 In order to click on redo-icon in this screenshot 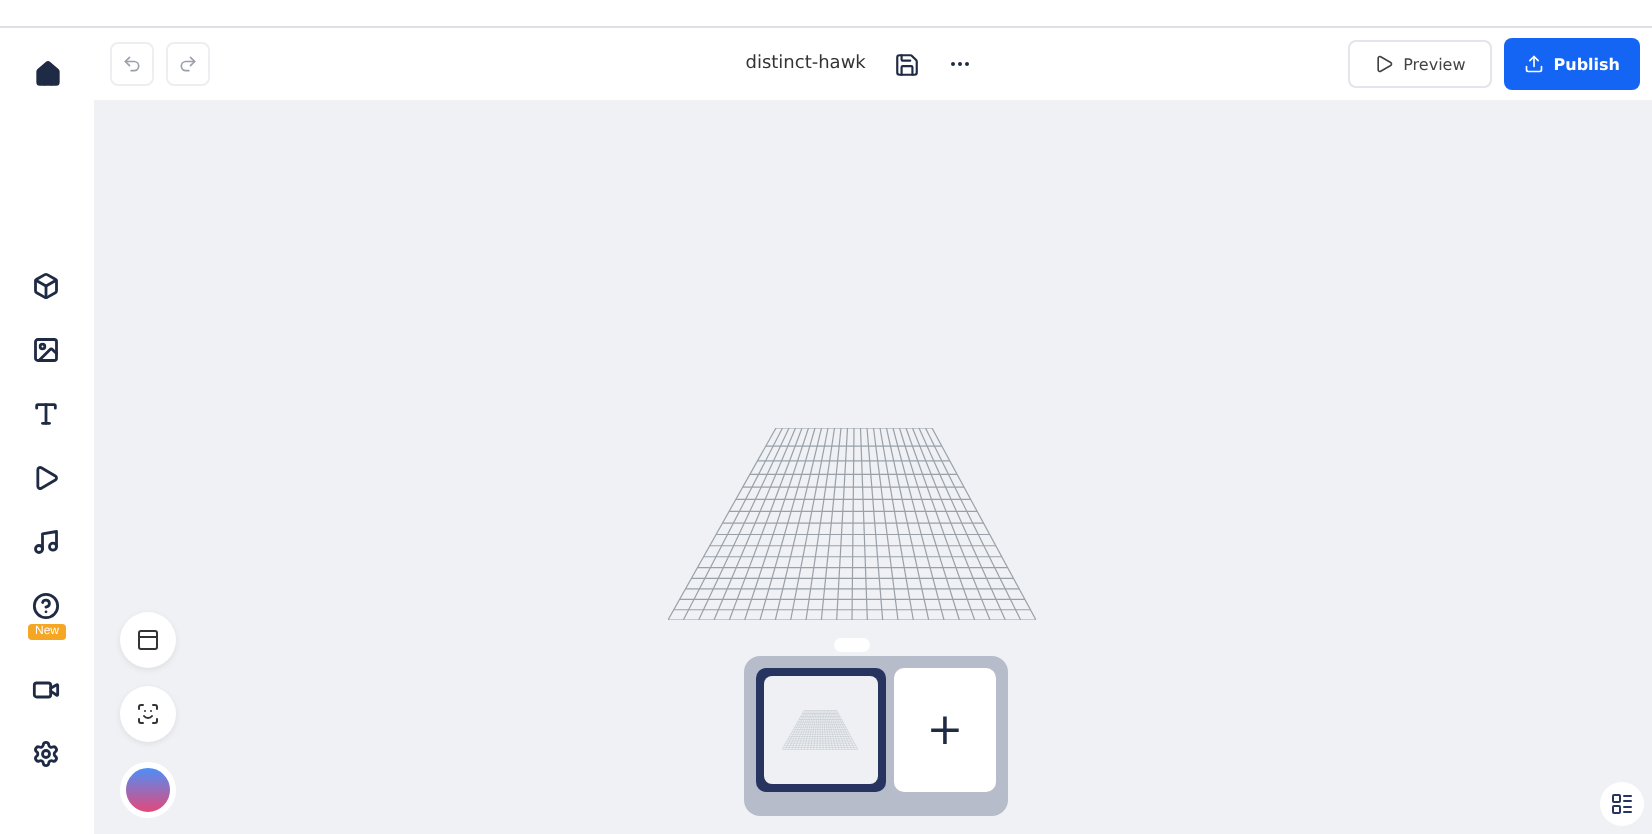, I will do `click(188, 64)`.